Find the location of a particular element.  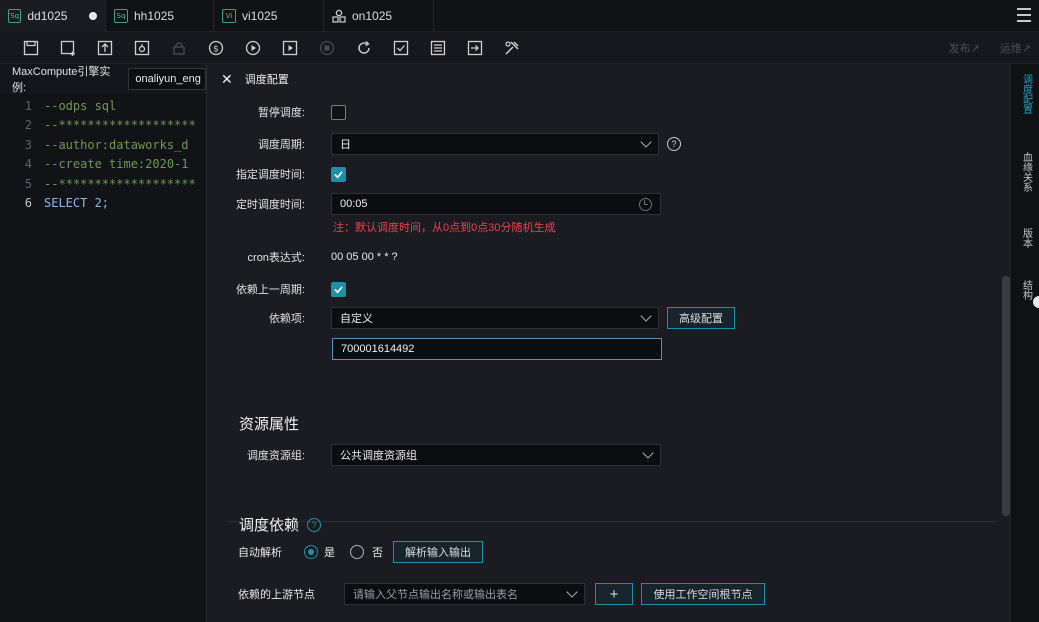

resource-section-title: 资源属性 is located at coordinates (269, 424).